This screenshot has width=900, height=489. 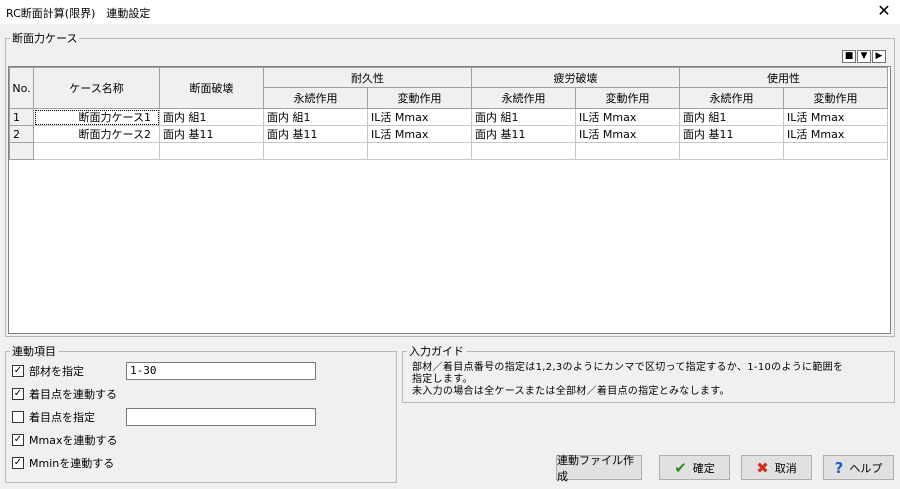 What do you see at coordinates (315, 151) in the screenshot?
I see `durability-permanent-cell` at bounding box center [315, 151].